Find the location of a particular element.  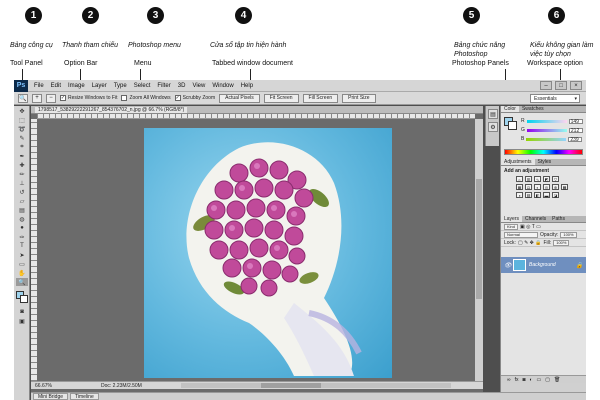

menu-window: Window is located at coordinates (222, 86).